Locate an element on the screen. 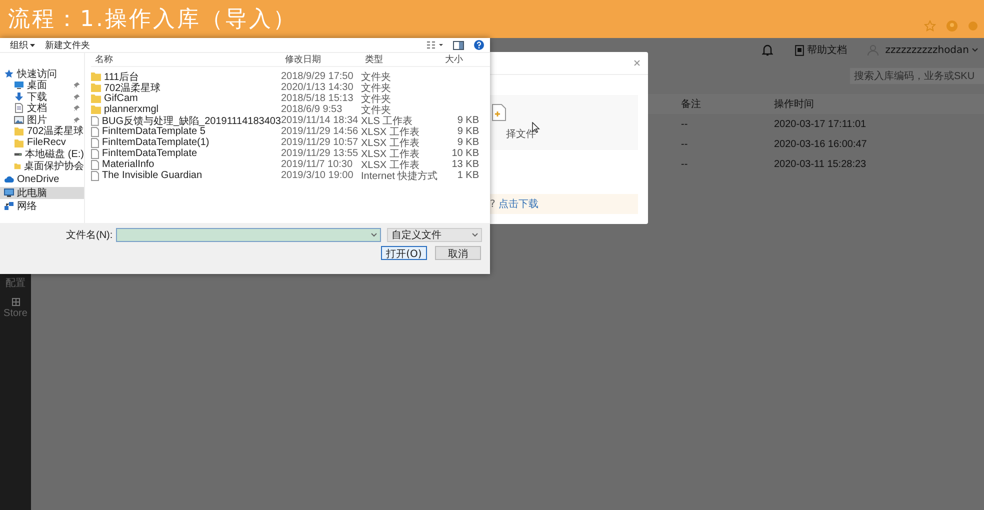  upload-label: 择文件 is located at coordinates (521, 134).